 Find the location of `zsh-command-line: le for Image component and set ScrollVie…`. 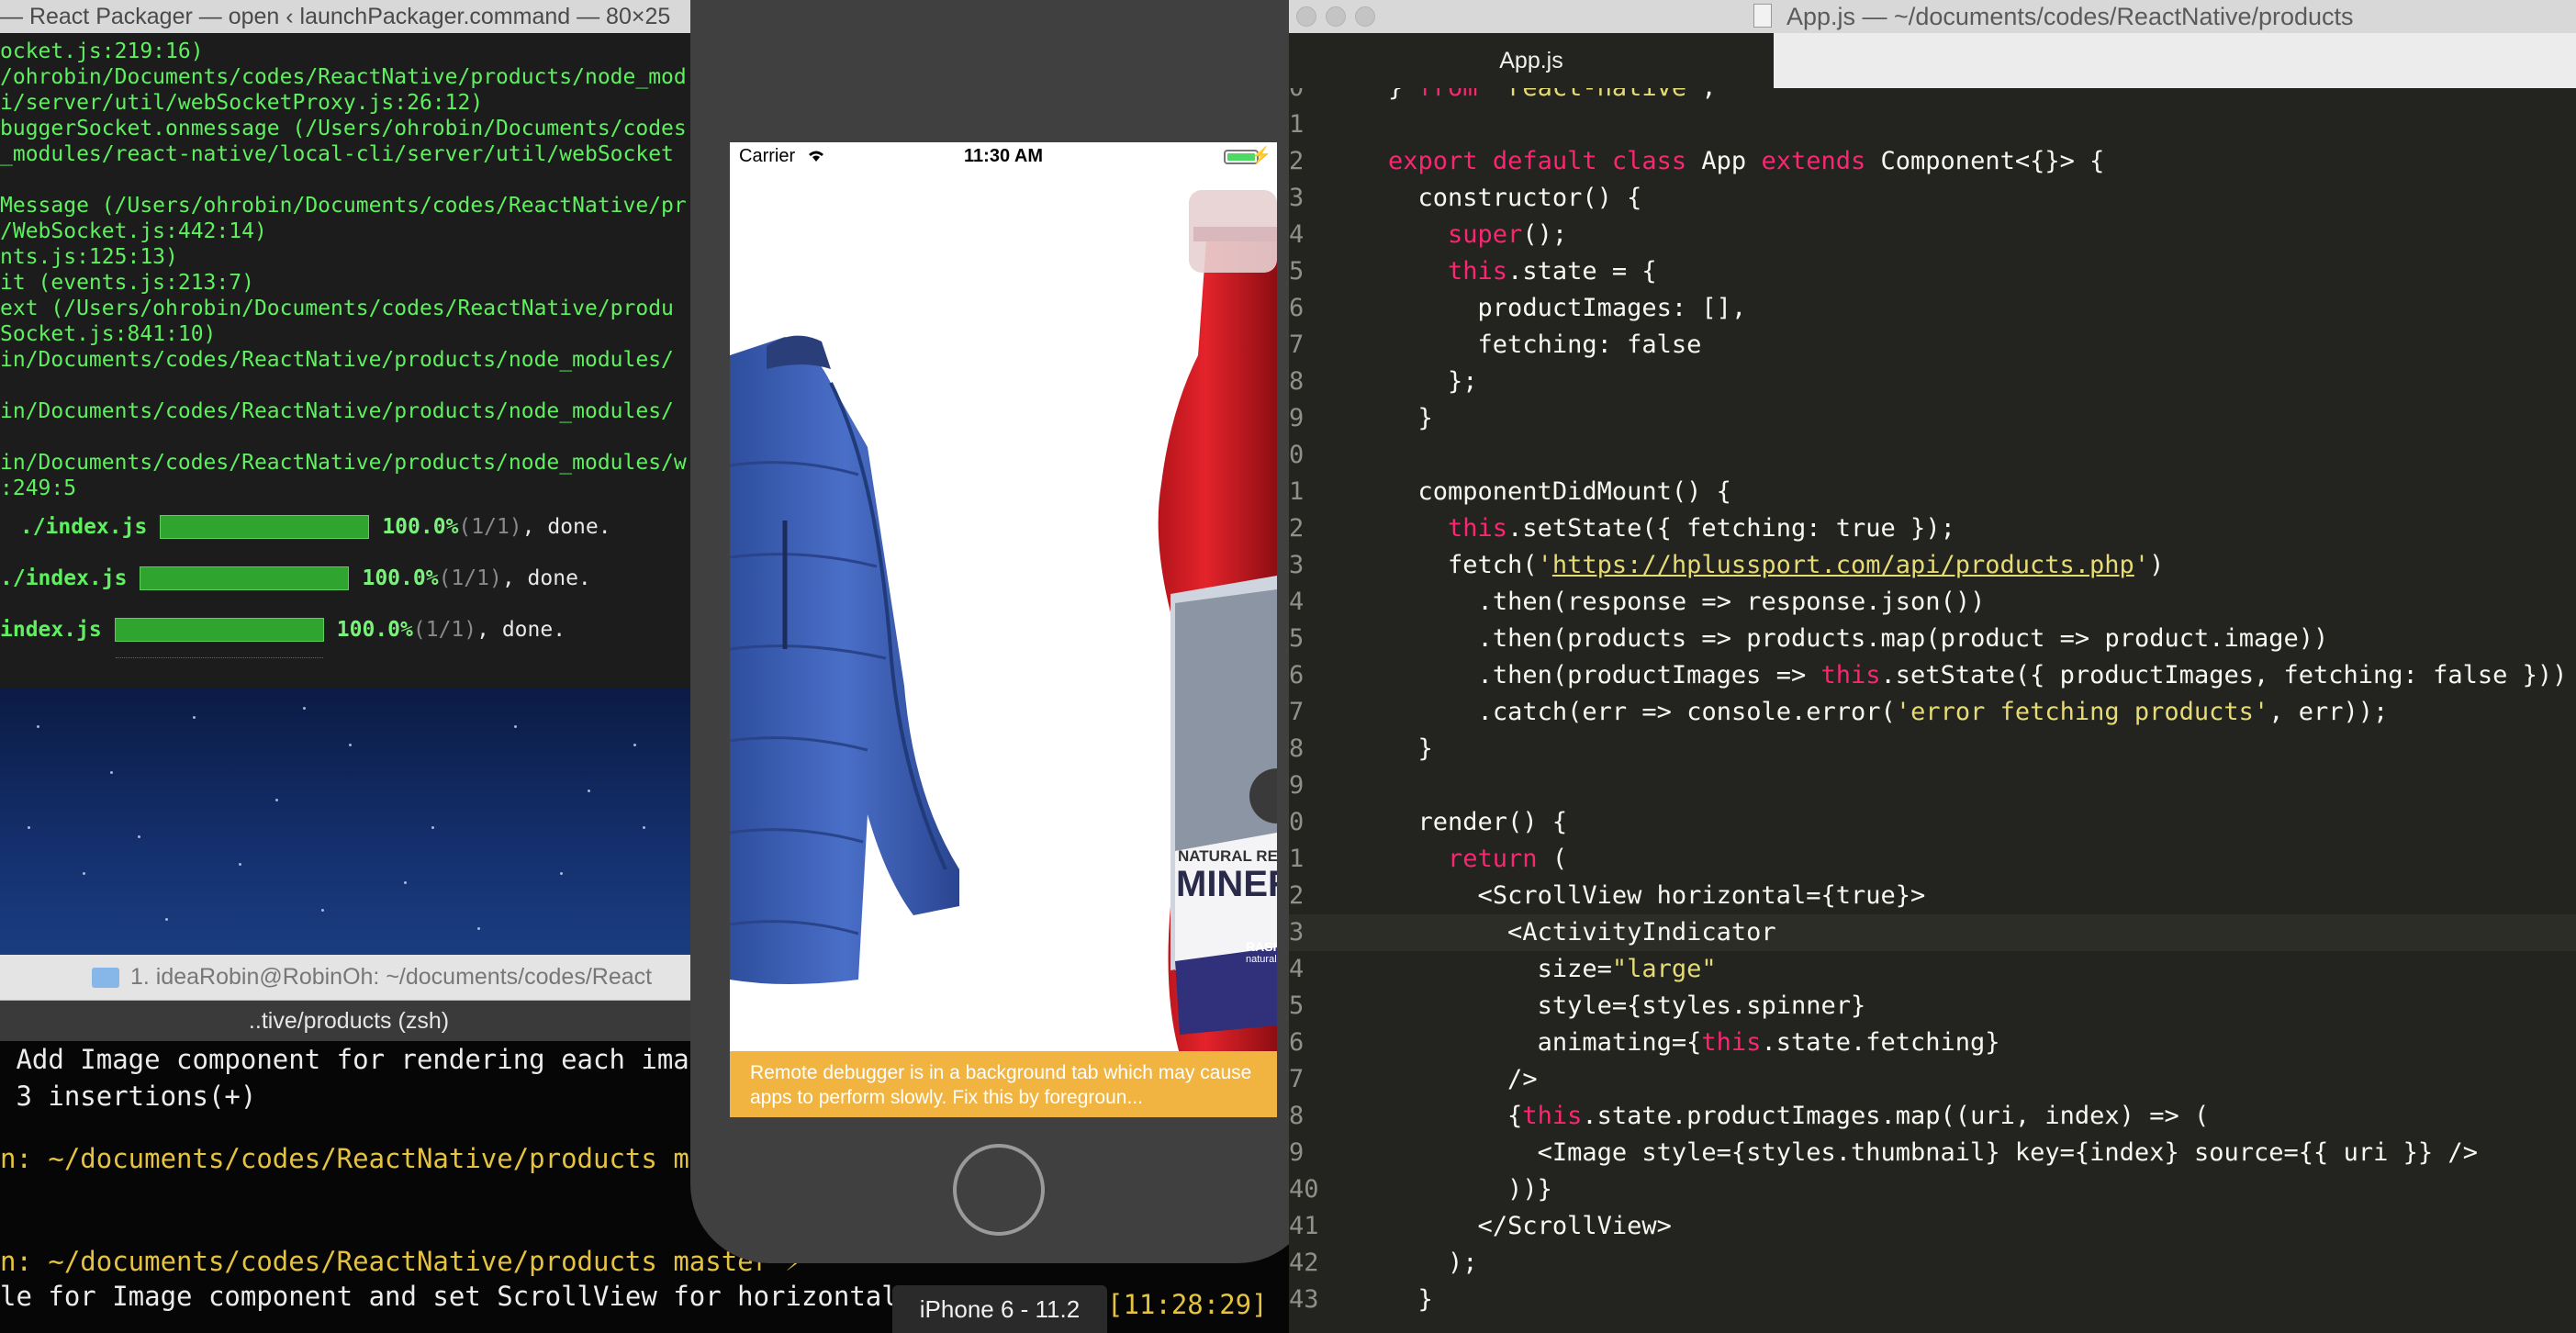

zsh-command-line: le for Image component and set ScrollVie… is located at coordinates (489, 1296).